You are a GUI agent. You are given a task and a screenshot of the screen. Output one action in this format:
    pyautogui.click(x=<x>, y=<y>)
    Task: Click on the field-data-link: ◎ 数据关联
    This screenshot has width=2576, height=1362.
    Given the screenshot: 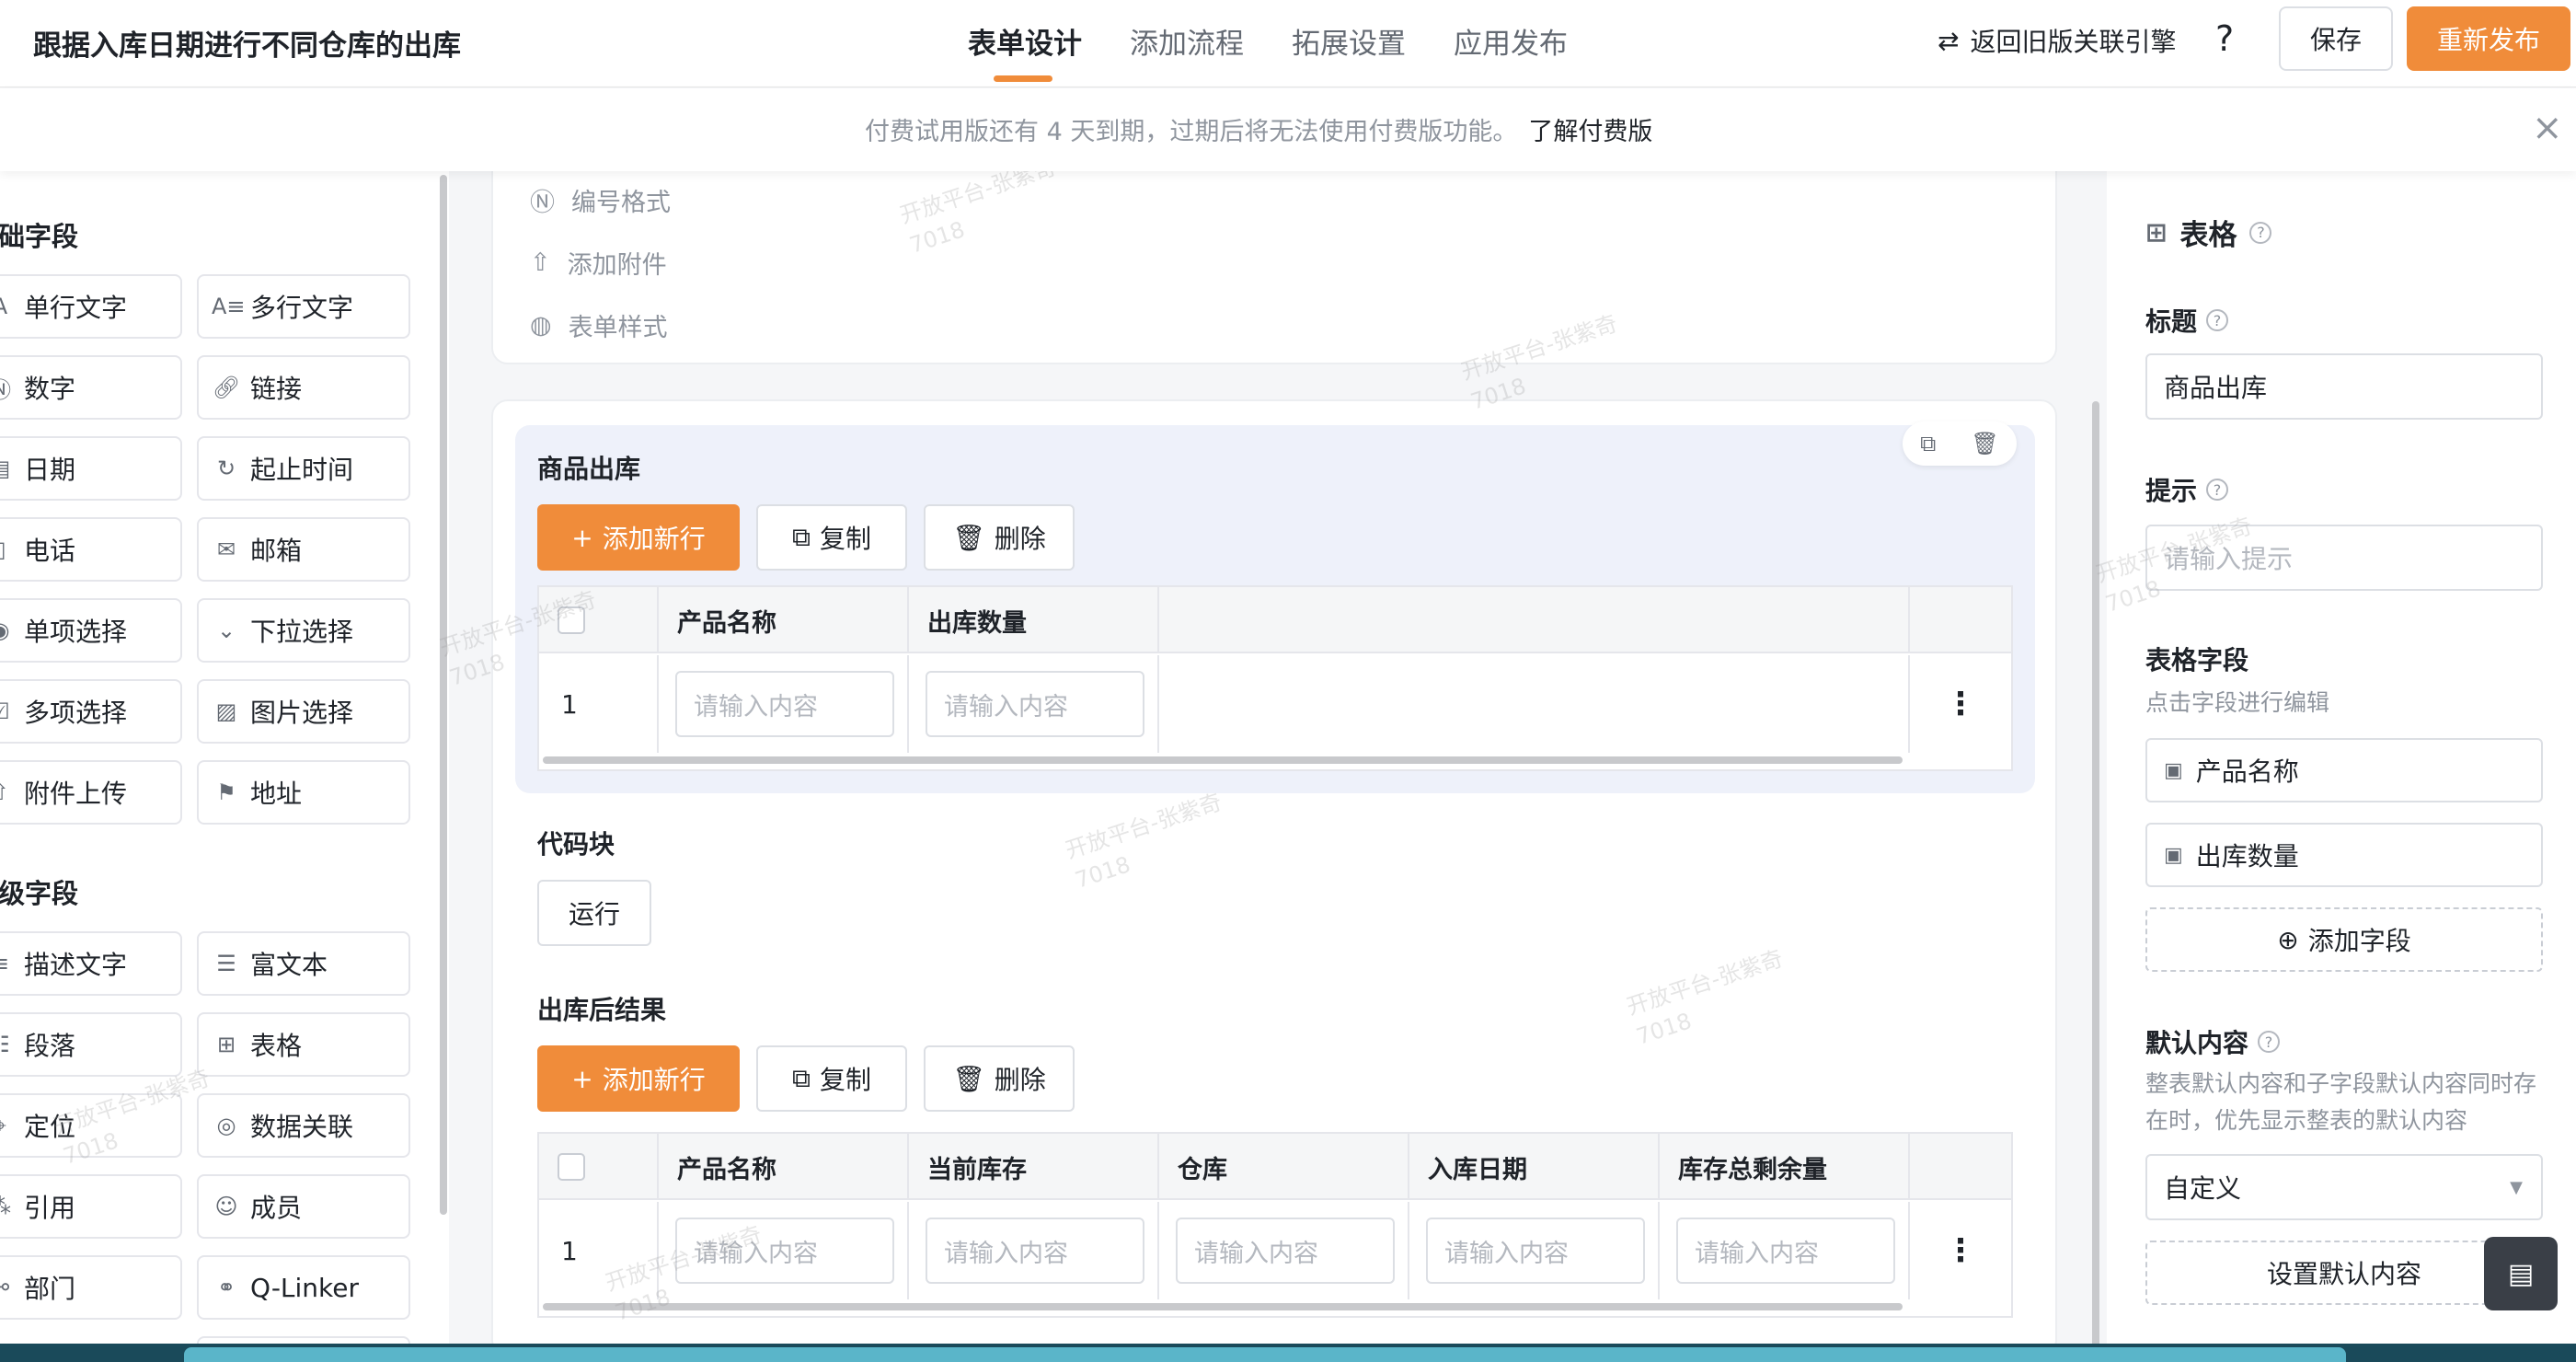 What is the action you would take?
    pyautogui.click(x=303, y=1125)
    